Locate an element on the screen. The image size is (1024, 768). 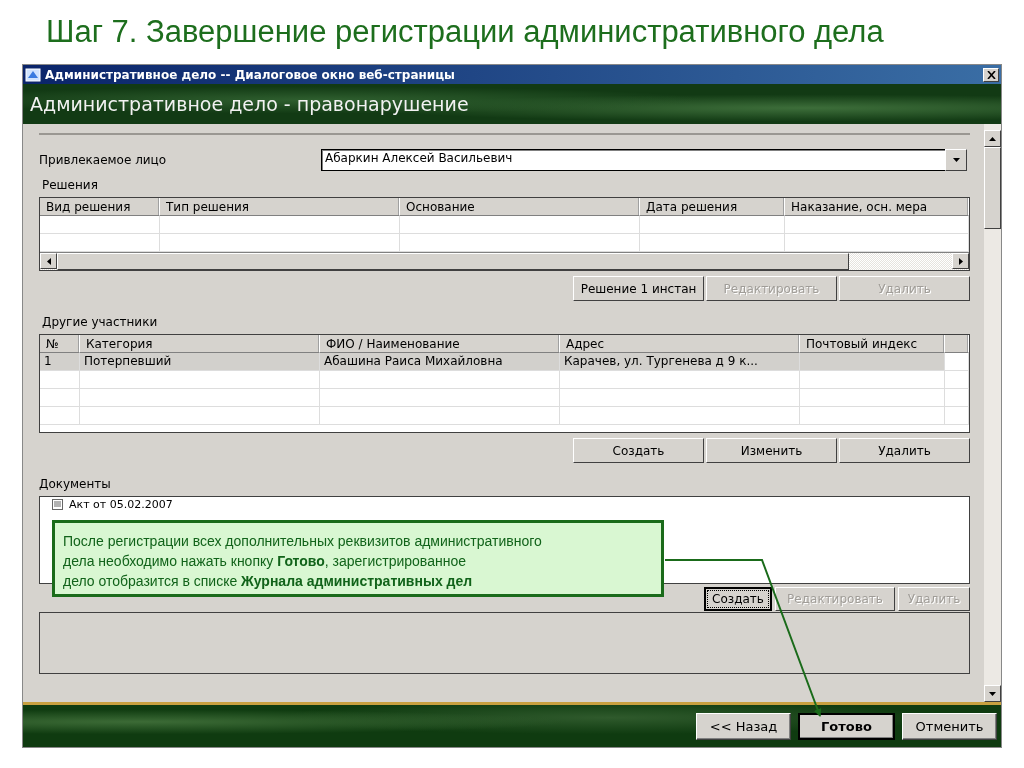
column-header: Почтовый индекс is located at coordinates (872, 344).